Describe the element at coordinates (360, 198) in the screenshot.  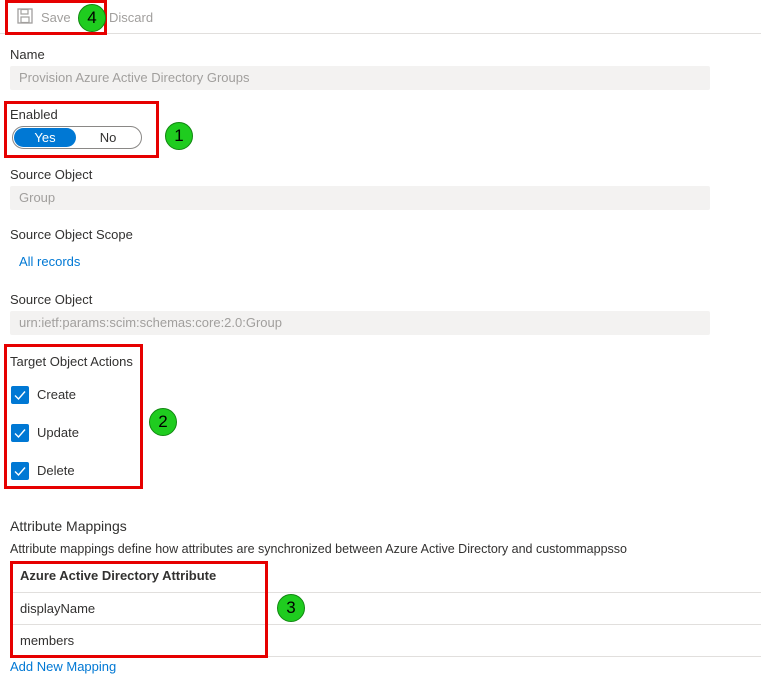
I see `source-object-field: Group` at that location.